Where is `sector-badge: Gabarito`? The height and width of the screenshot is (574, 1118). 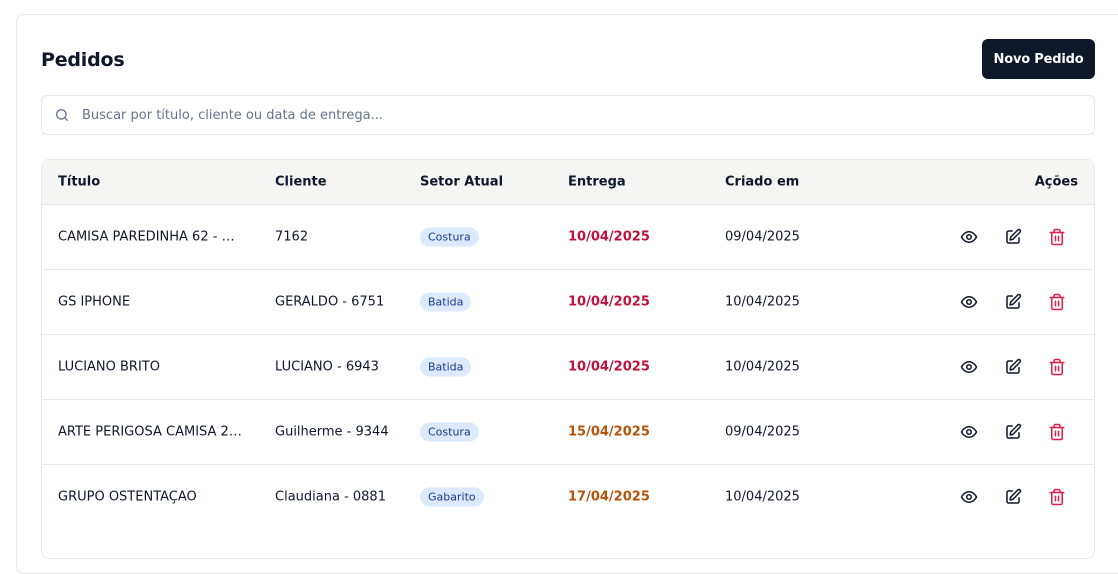
sector-badge: Gabarito is located at coordinates (452, 497).